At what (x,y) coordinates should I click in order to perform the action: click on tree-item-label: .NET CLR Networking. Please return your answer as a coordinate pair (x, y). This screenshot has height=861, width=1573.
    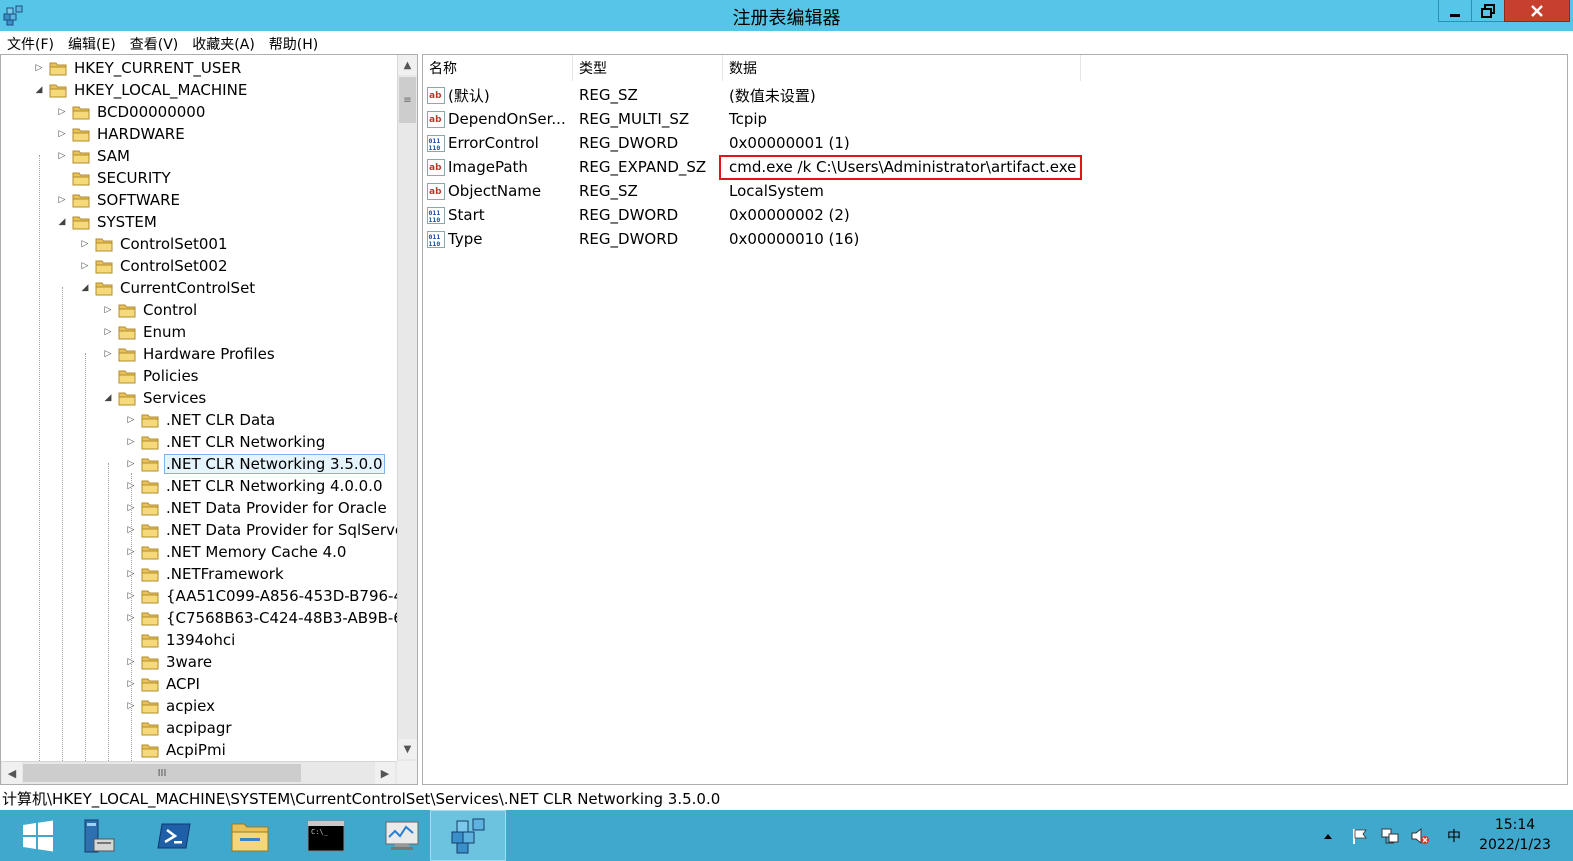
    Looking at the image, I should click on (245, 442).